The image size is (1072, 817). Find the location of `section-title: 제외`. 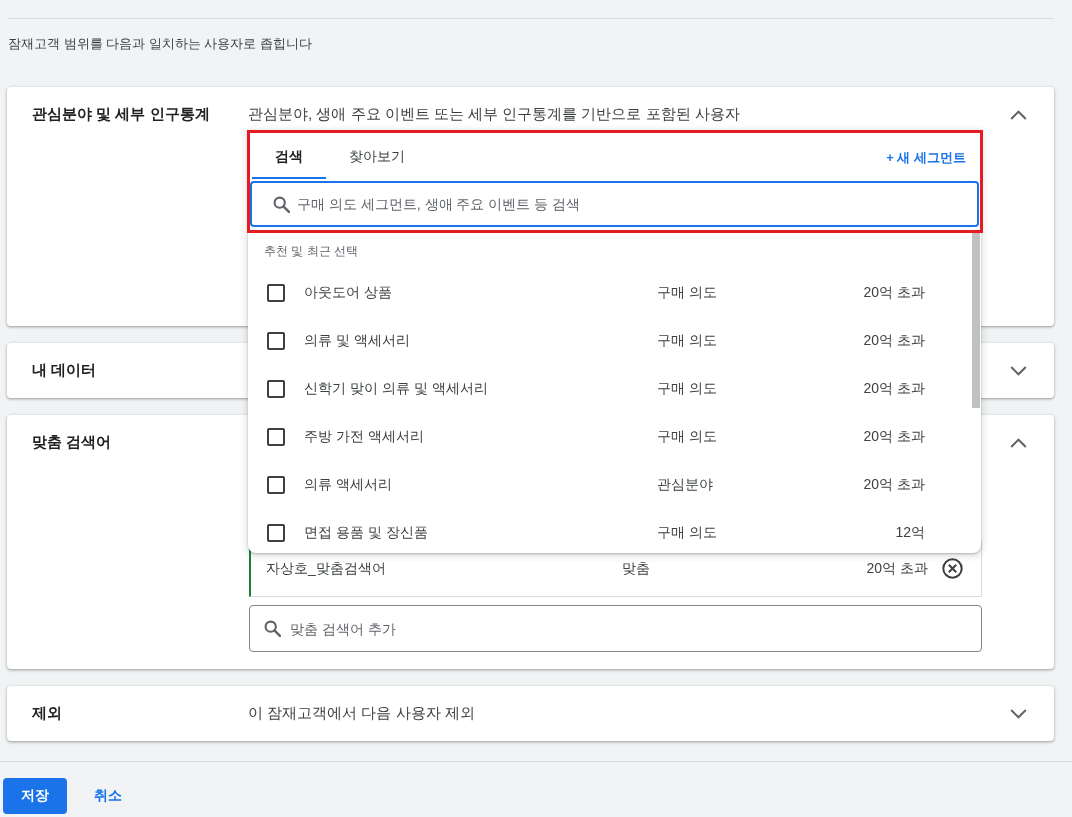

section-title: 제외 is located at coordinates (47, 713).